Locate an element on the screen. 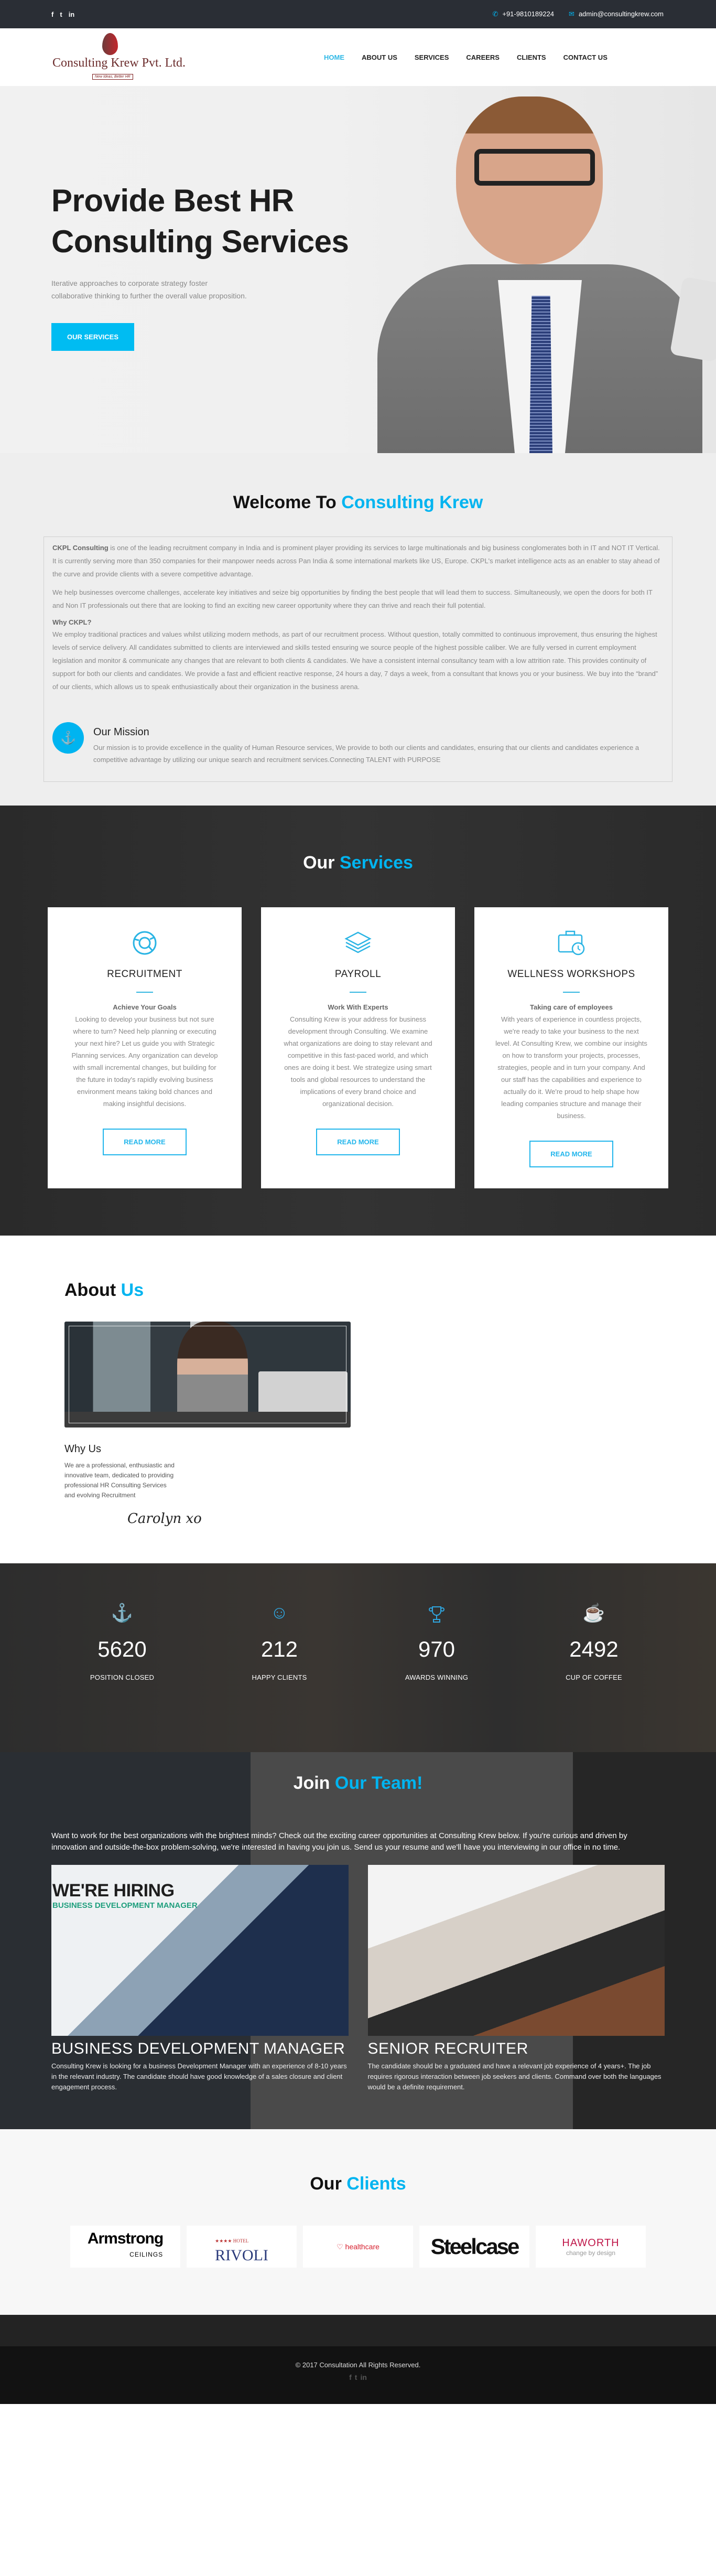 This screenshot has width=716, height=2576. layers-icon is located at coordinates (358, 942).